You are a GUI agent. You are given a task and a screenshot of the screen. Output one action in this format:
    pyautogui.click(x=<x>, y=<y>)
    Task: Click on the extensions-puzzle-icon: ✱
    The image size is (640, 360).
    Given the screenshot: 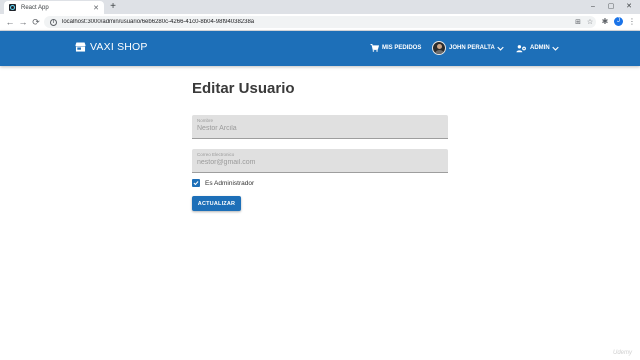 What is the action you would take?
    pyautogui.click(x=605, y=22)
    